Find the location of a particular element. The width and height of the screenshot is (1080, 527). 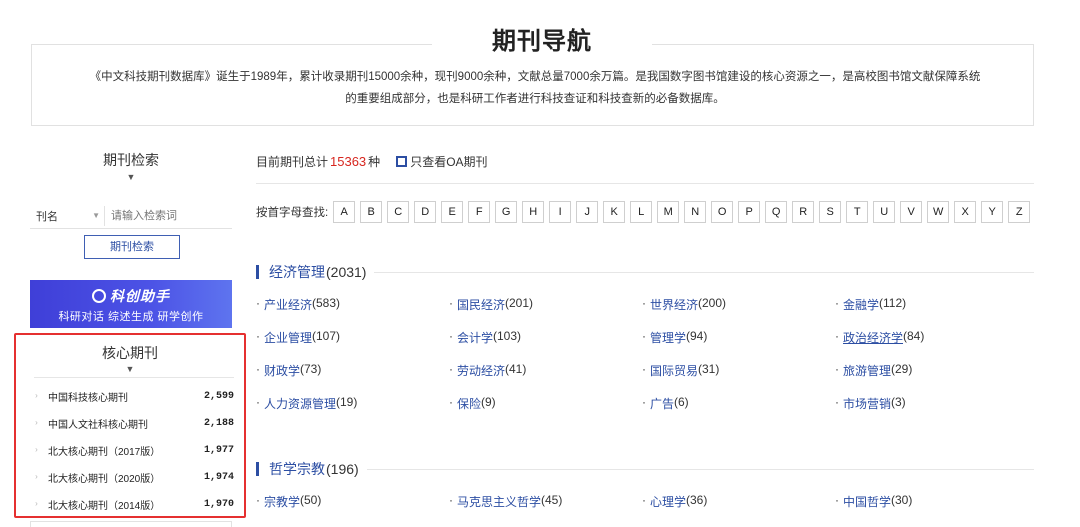

category-count: (196) is located at coordinates (342, 469).